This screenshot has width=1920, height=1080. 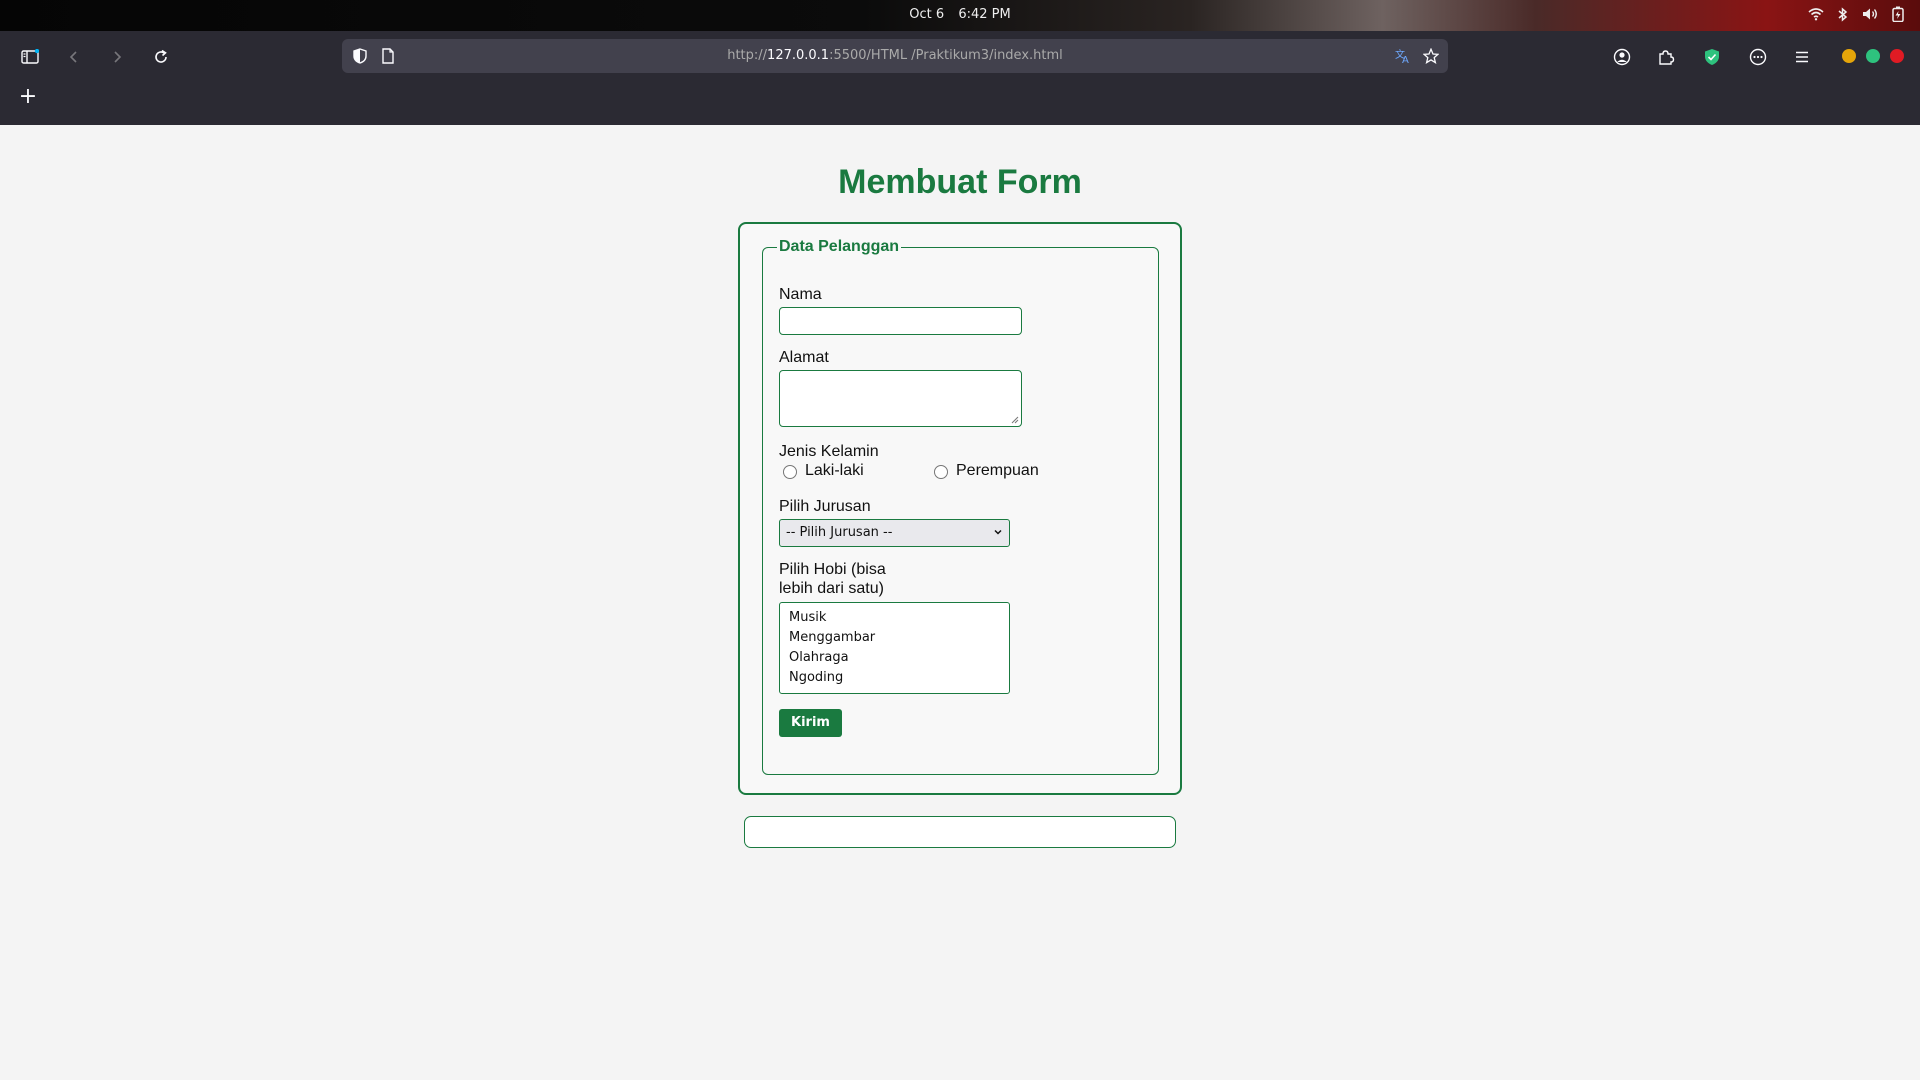 I want to click on hobi-option-olahraga: Olahraga, so click(x=894, y=658).